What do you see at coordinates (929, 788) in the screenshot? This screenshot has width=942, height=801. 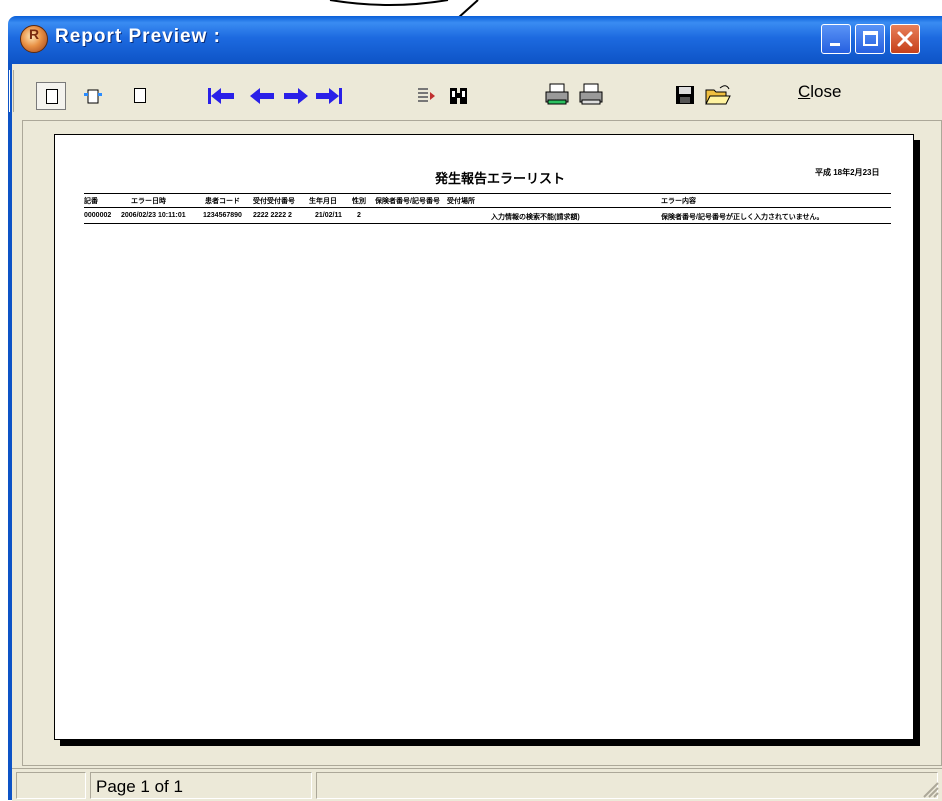 I see `resize-grip-icon` at bounding box center [929, 788].